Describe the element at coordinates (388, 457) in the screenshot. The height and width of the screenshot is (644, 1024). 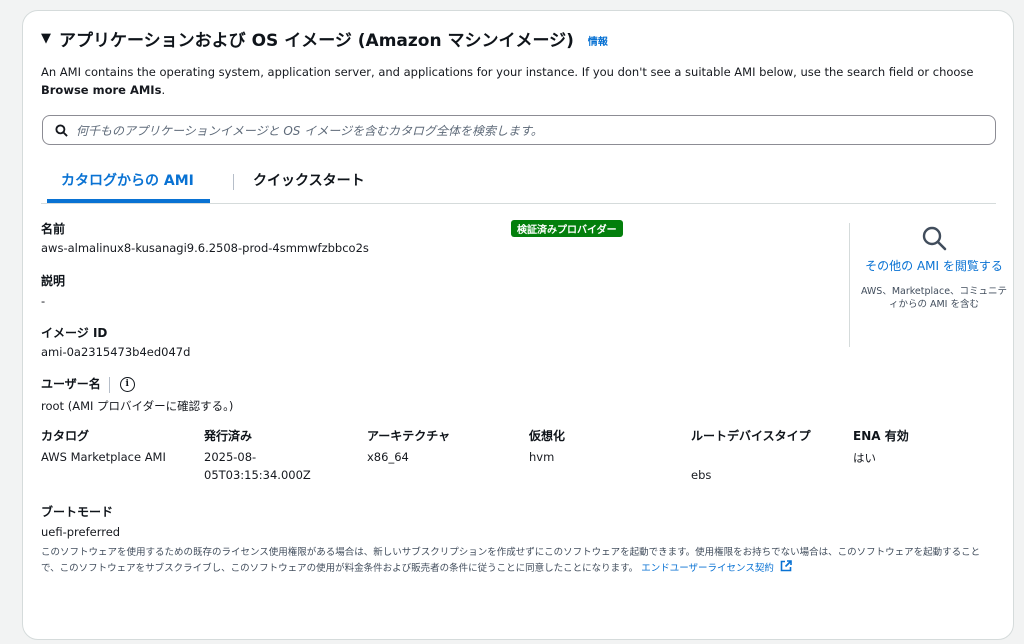
I see `architecture-value: x86_64` at that location.